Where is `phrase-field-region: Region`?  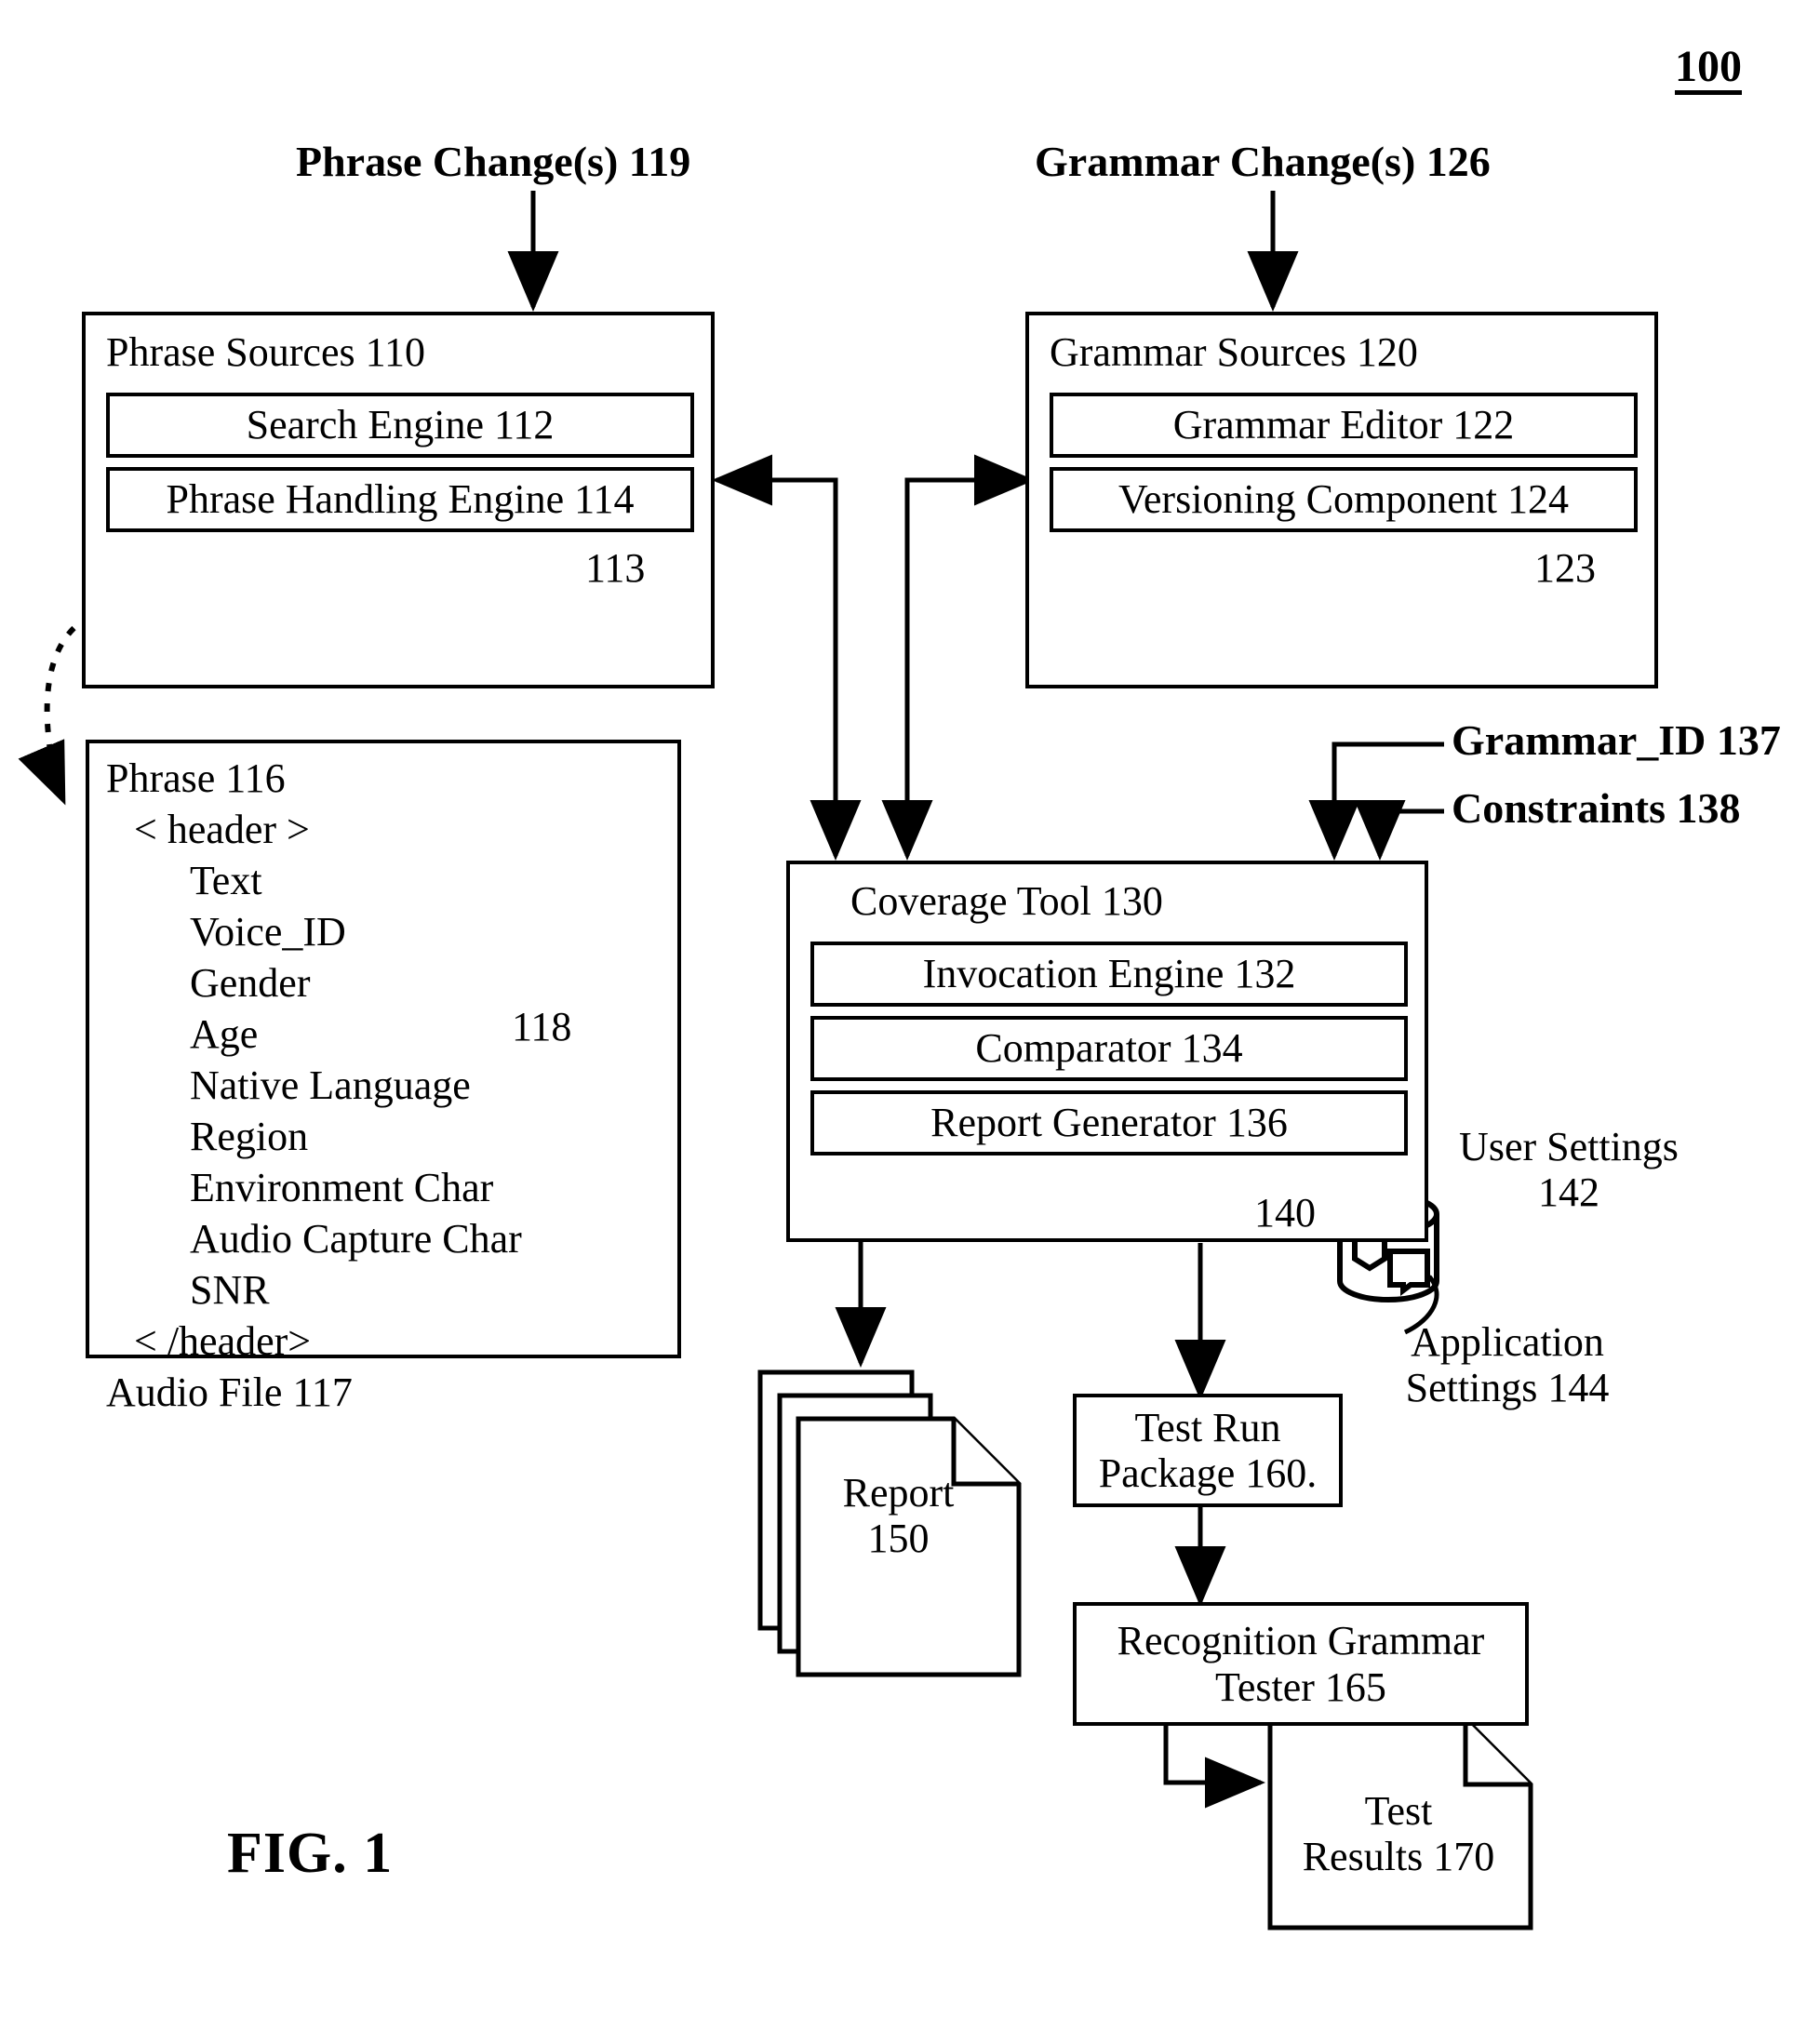
phrase-field-region: Region is located at coordinates (249, 1136).